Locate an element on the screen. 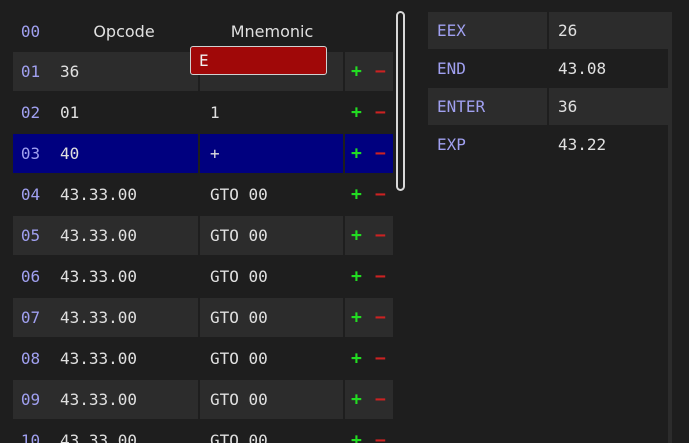  opcode-cell: 40 is located at coordinates (123, 153).